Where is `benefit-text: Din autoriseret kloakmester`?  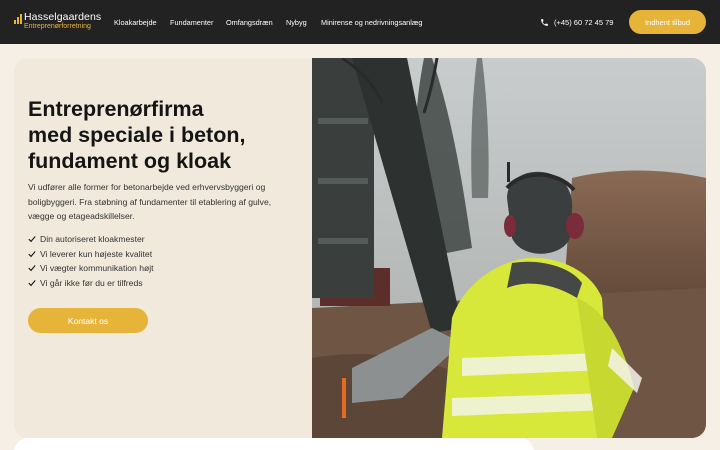
benefit-text: Din autoriseret kloakmester is located at coordinates (92, 239).